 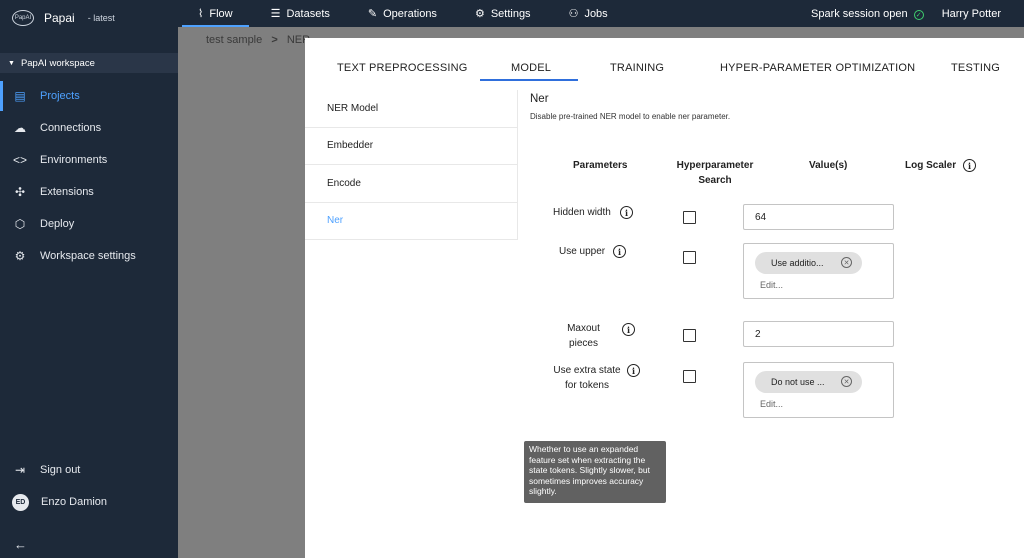 I want to click on tab-label: Datasets, so click(x=308, y=13).